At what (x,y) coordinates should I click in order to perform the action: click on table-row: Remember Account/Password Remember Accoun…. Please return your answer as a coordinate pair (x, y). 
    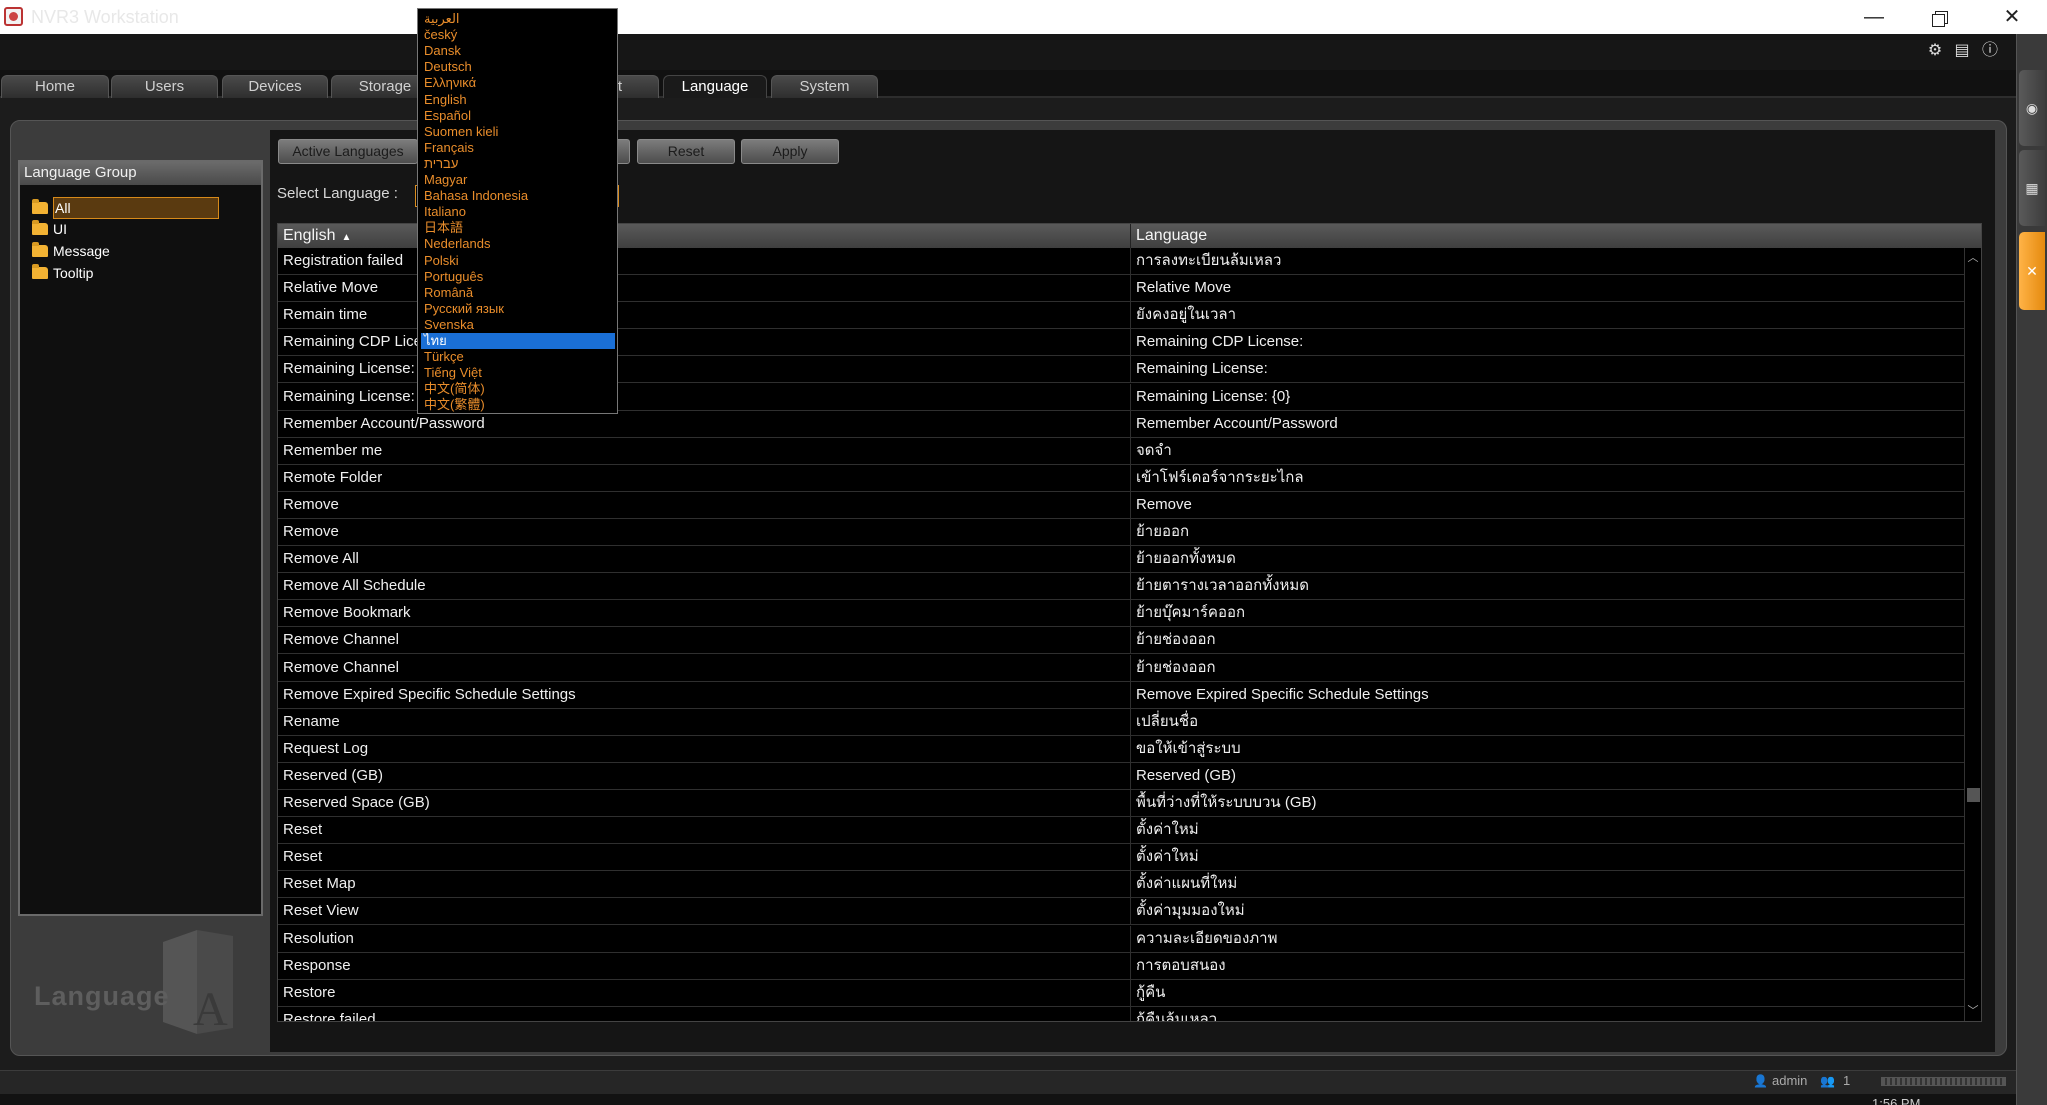
    Looking at the image, I should click on (1121, 424).